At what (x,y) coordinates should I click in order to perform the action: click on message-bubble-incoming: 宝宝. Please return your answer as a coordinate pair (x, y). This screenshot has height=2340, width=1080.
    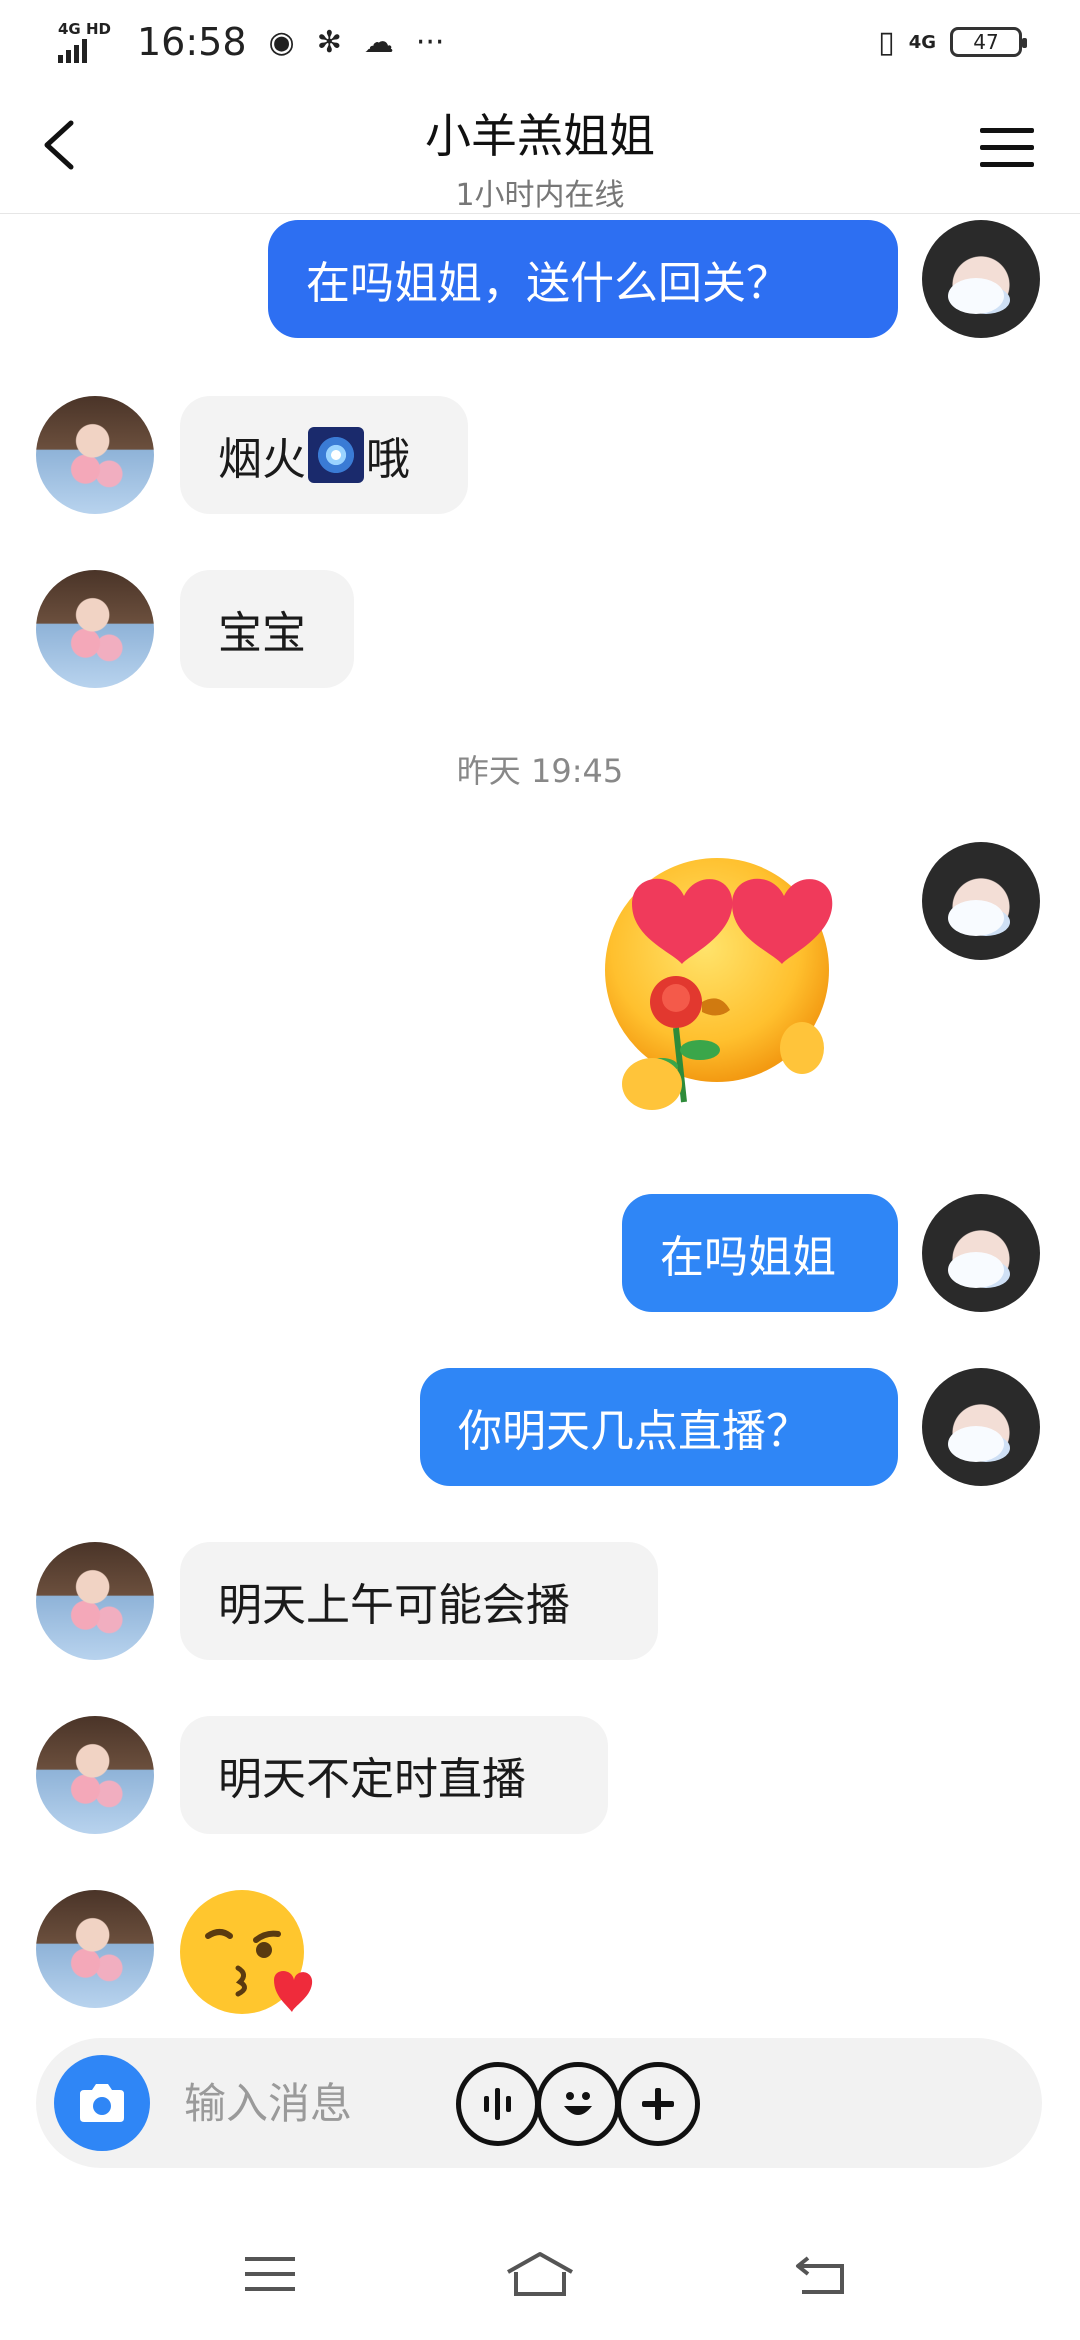
    Looking at the image, I should click on (267, 629).